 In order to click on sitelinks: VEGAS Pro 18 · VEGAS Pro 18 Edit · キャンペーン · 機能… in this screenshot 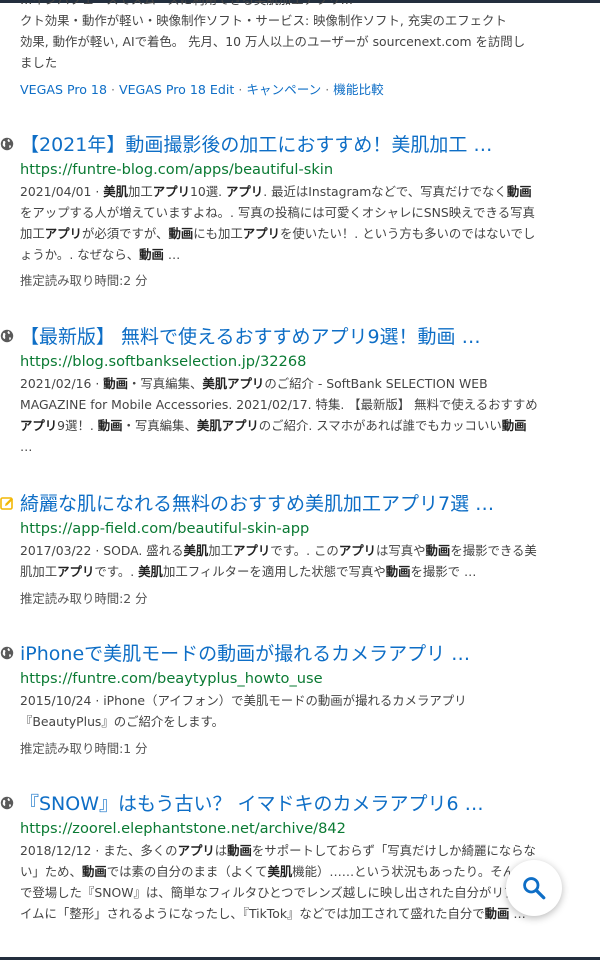, I will do `click(202, 88)`.